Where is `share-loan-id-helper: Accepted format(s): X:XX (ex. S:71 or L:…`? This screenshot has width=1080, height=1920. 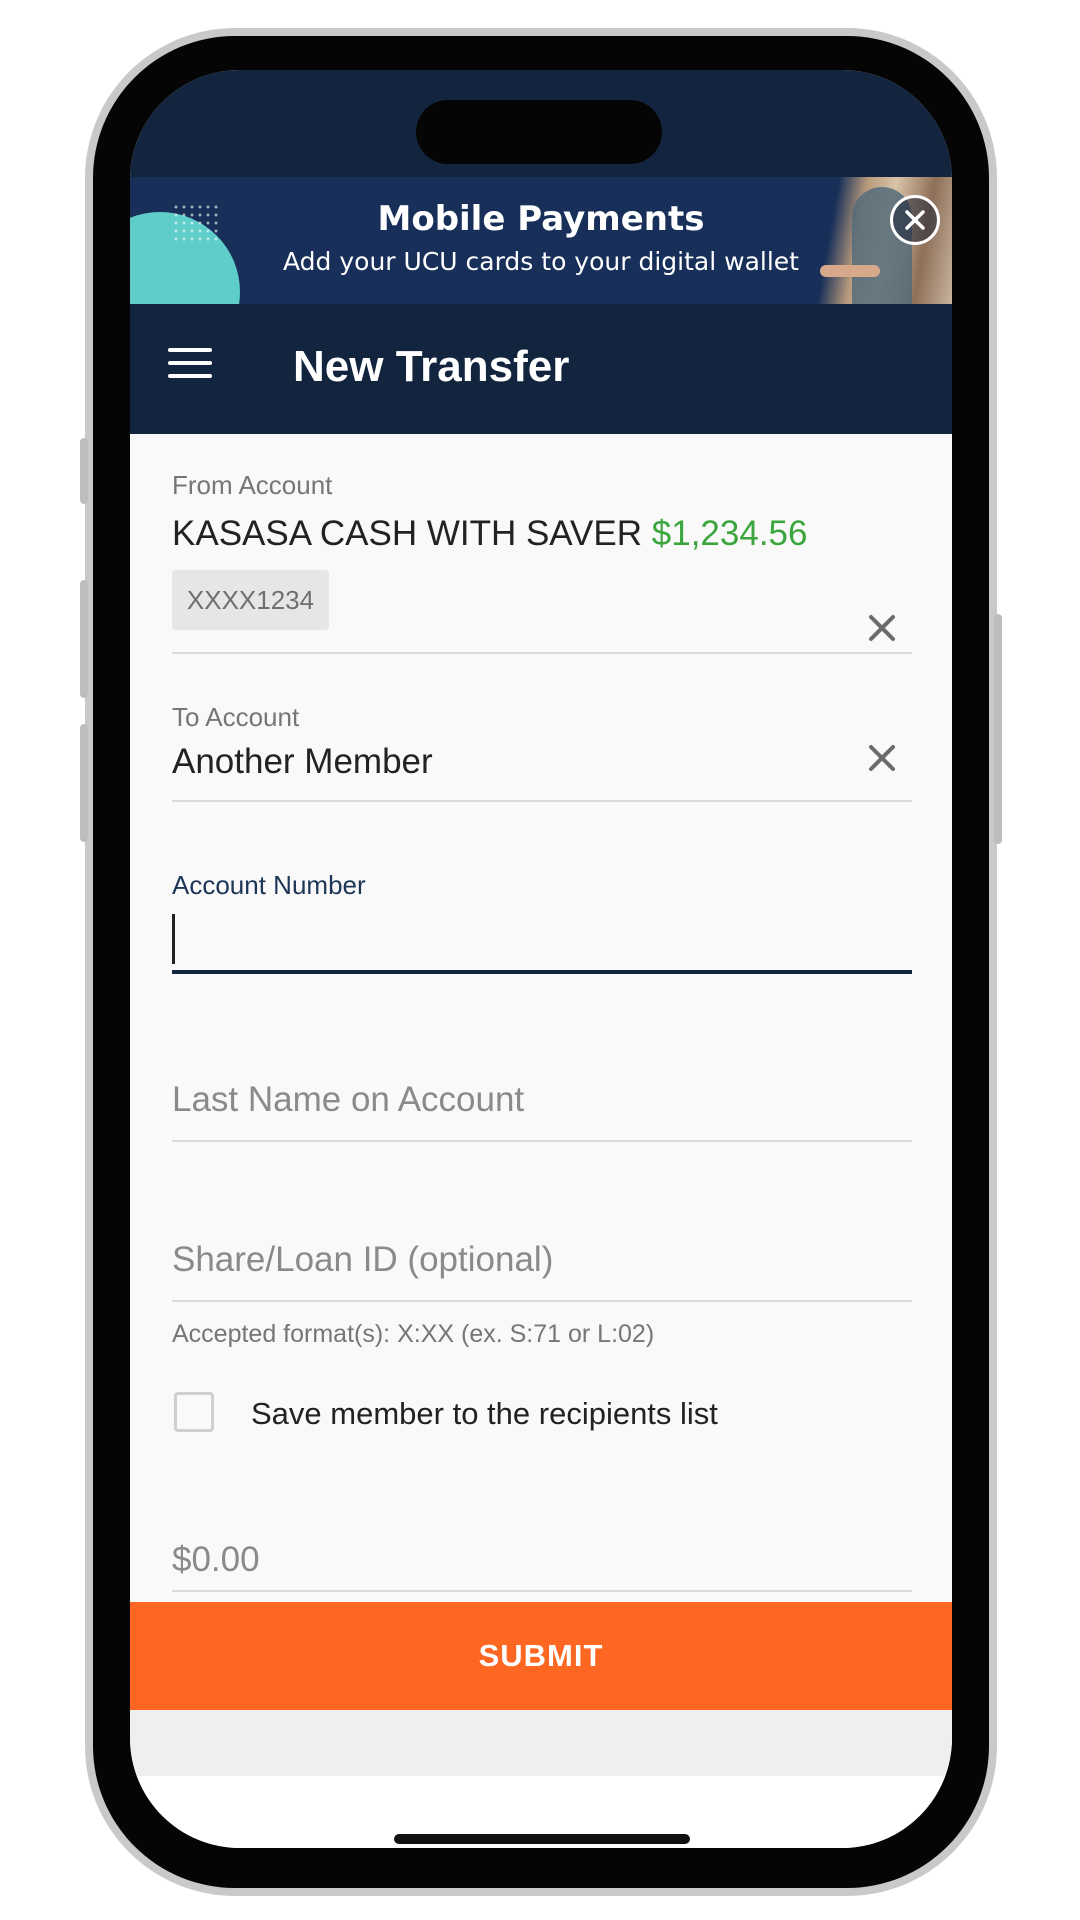
share-loan-id-helper: Accepted format(s): X:XX (ex. S:71 or L:… is located at coordinates (413, 1334).